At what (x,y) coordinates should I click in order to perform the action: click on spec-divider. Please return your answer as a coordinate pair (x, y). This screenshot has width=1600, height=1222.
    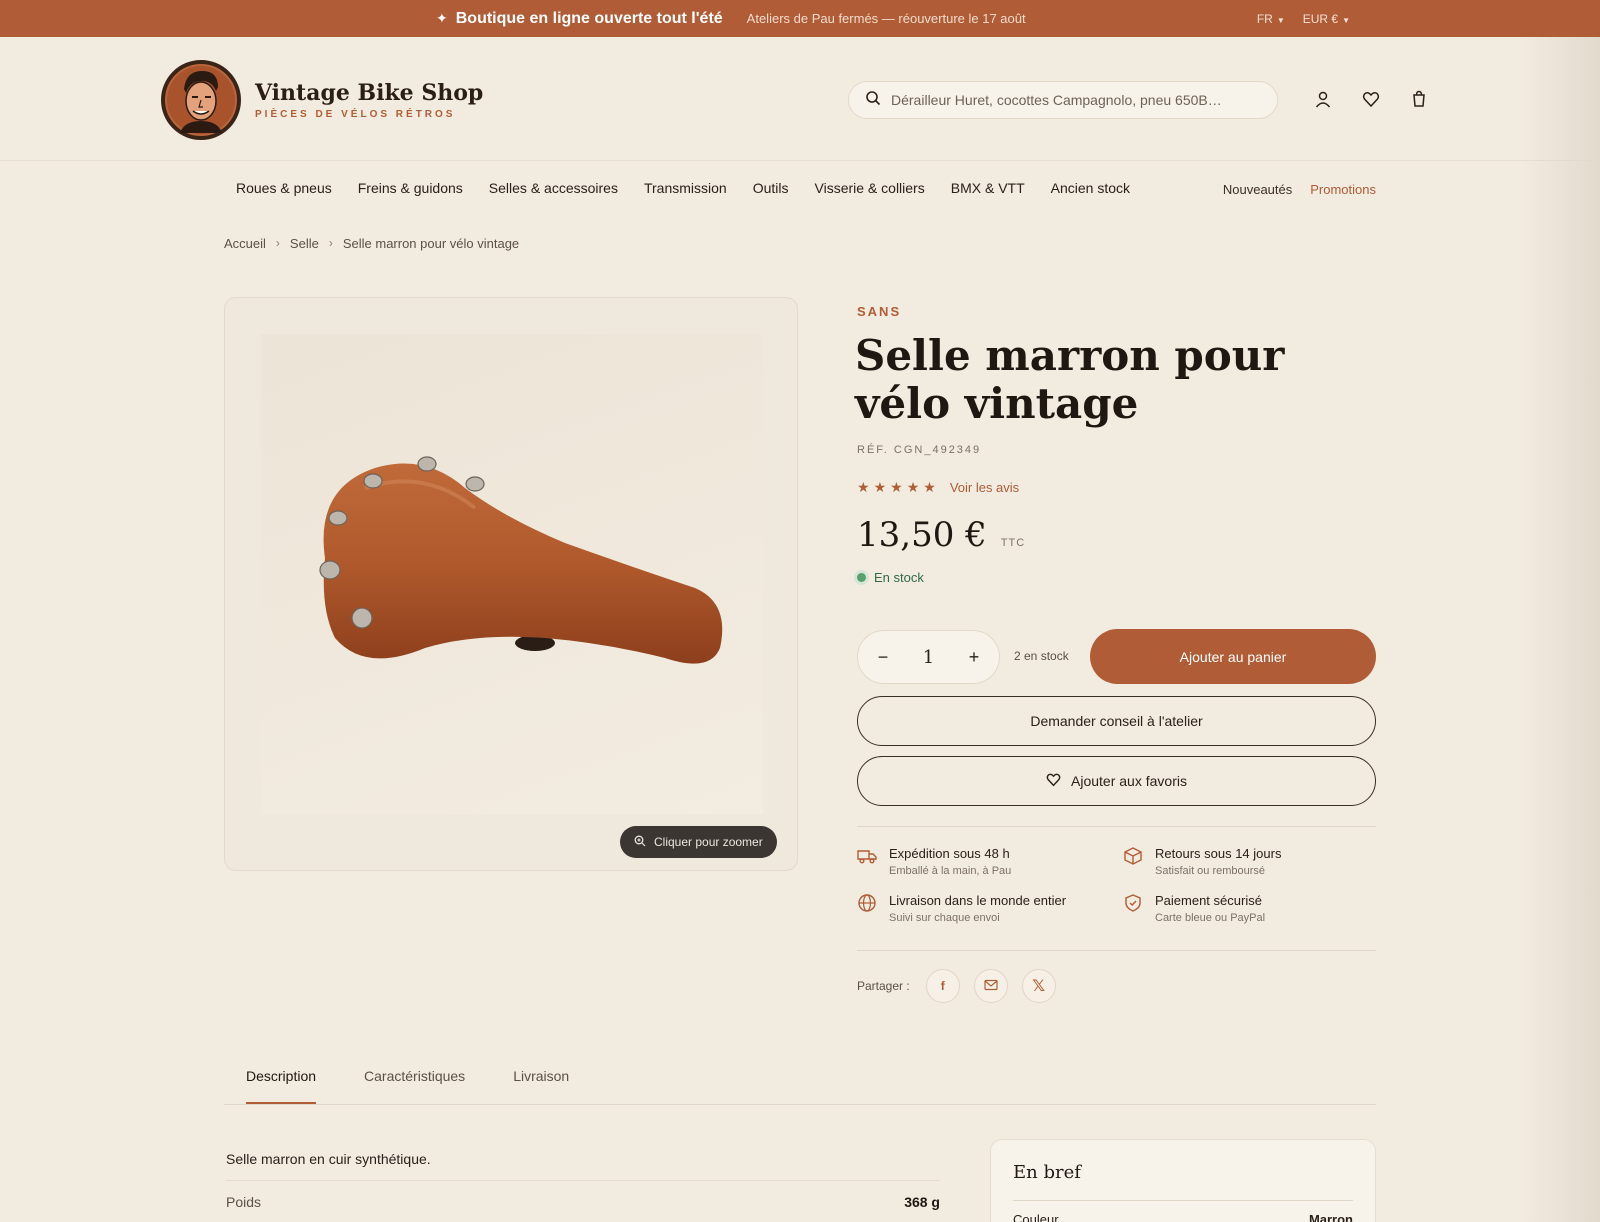
    Looking at the image, I should click on (583, 1180).